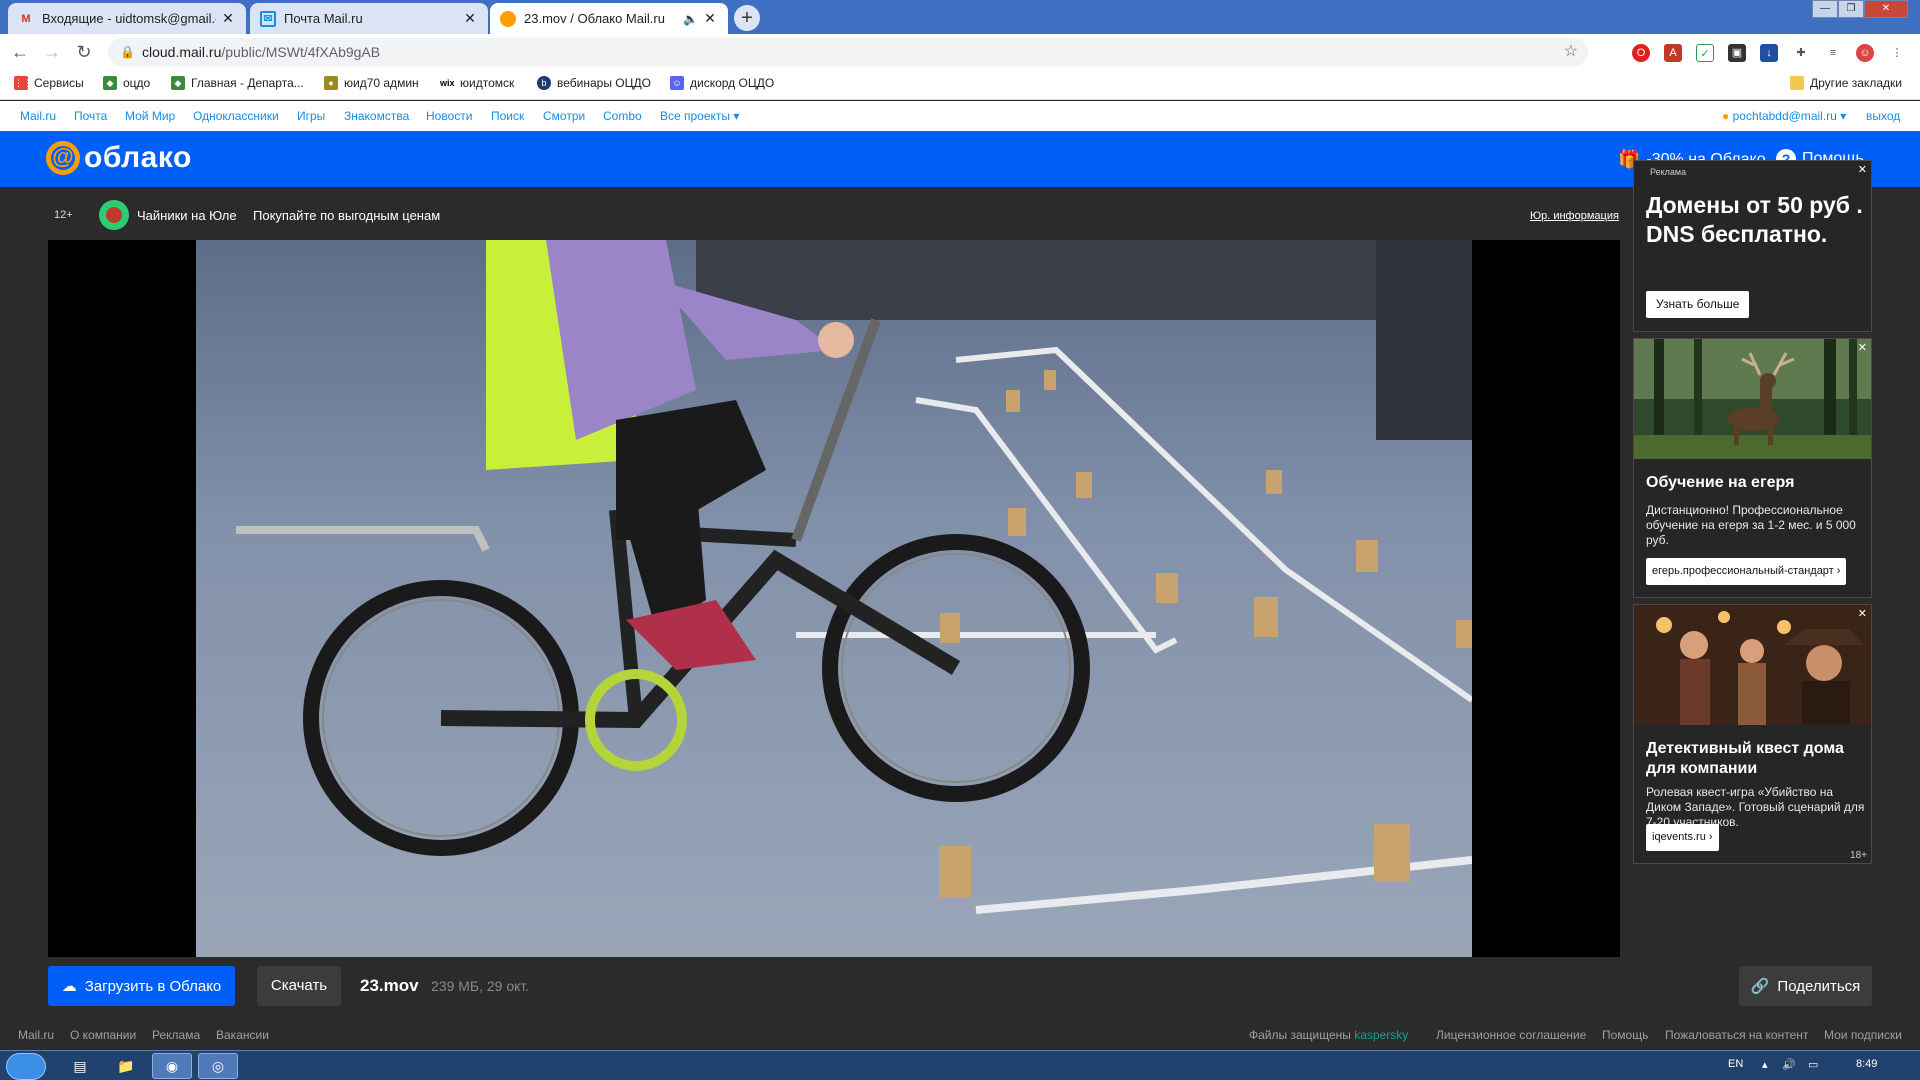 This screenshot has width=1920, height=1080. Describe the element at coordinates (622, 116) in the screenshot. I see `portal-link-combo: Combo` at that location.